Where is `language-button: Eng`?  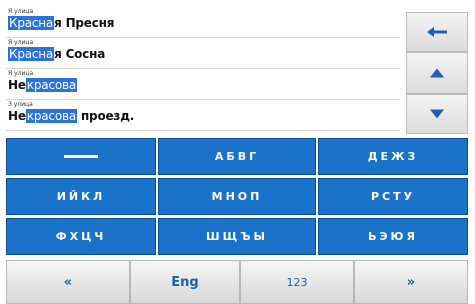 language-button: Eng is located at coordinates (185, 282).